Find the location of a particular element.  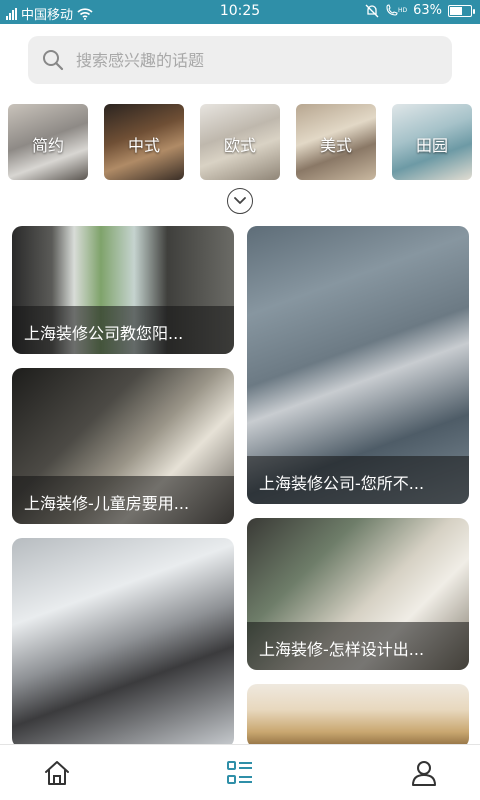

category-simple: 简约 is located at coordinates (48, 142).